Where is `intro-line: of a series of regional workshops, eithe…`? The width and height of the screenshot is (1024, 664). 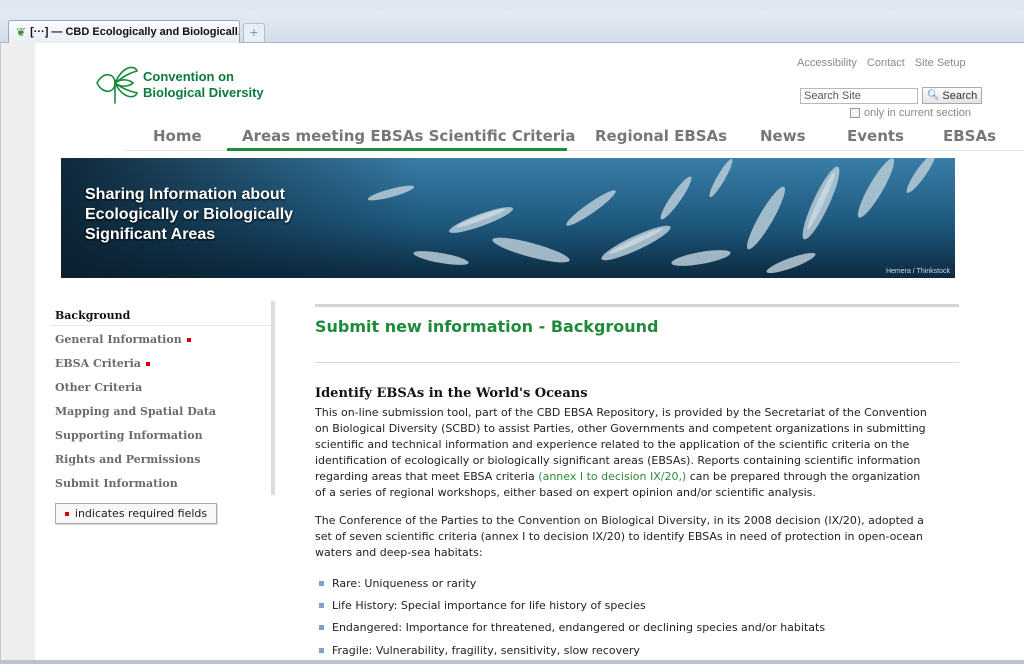 intro-line: of a series of regional workshops, eithe… is located at coordinates (565, 492).